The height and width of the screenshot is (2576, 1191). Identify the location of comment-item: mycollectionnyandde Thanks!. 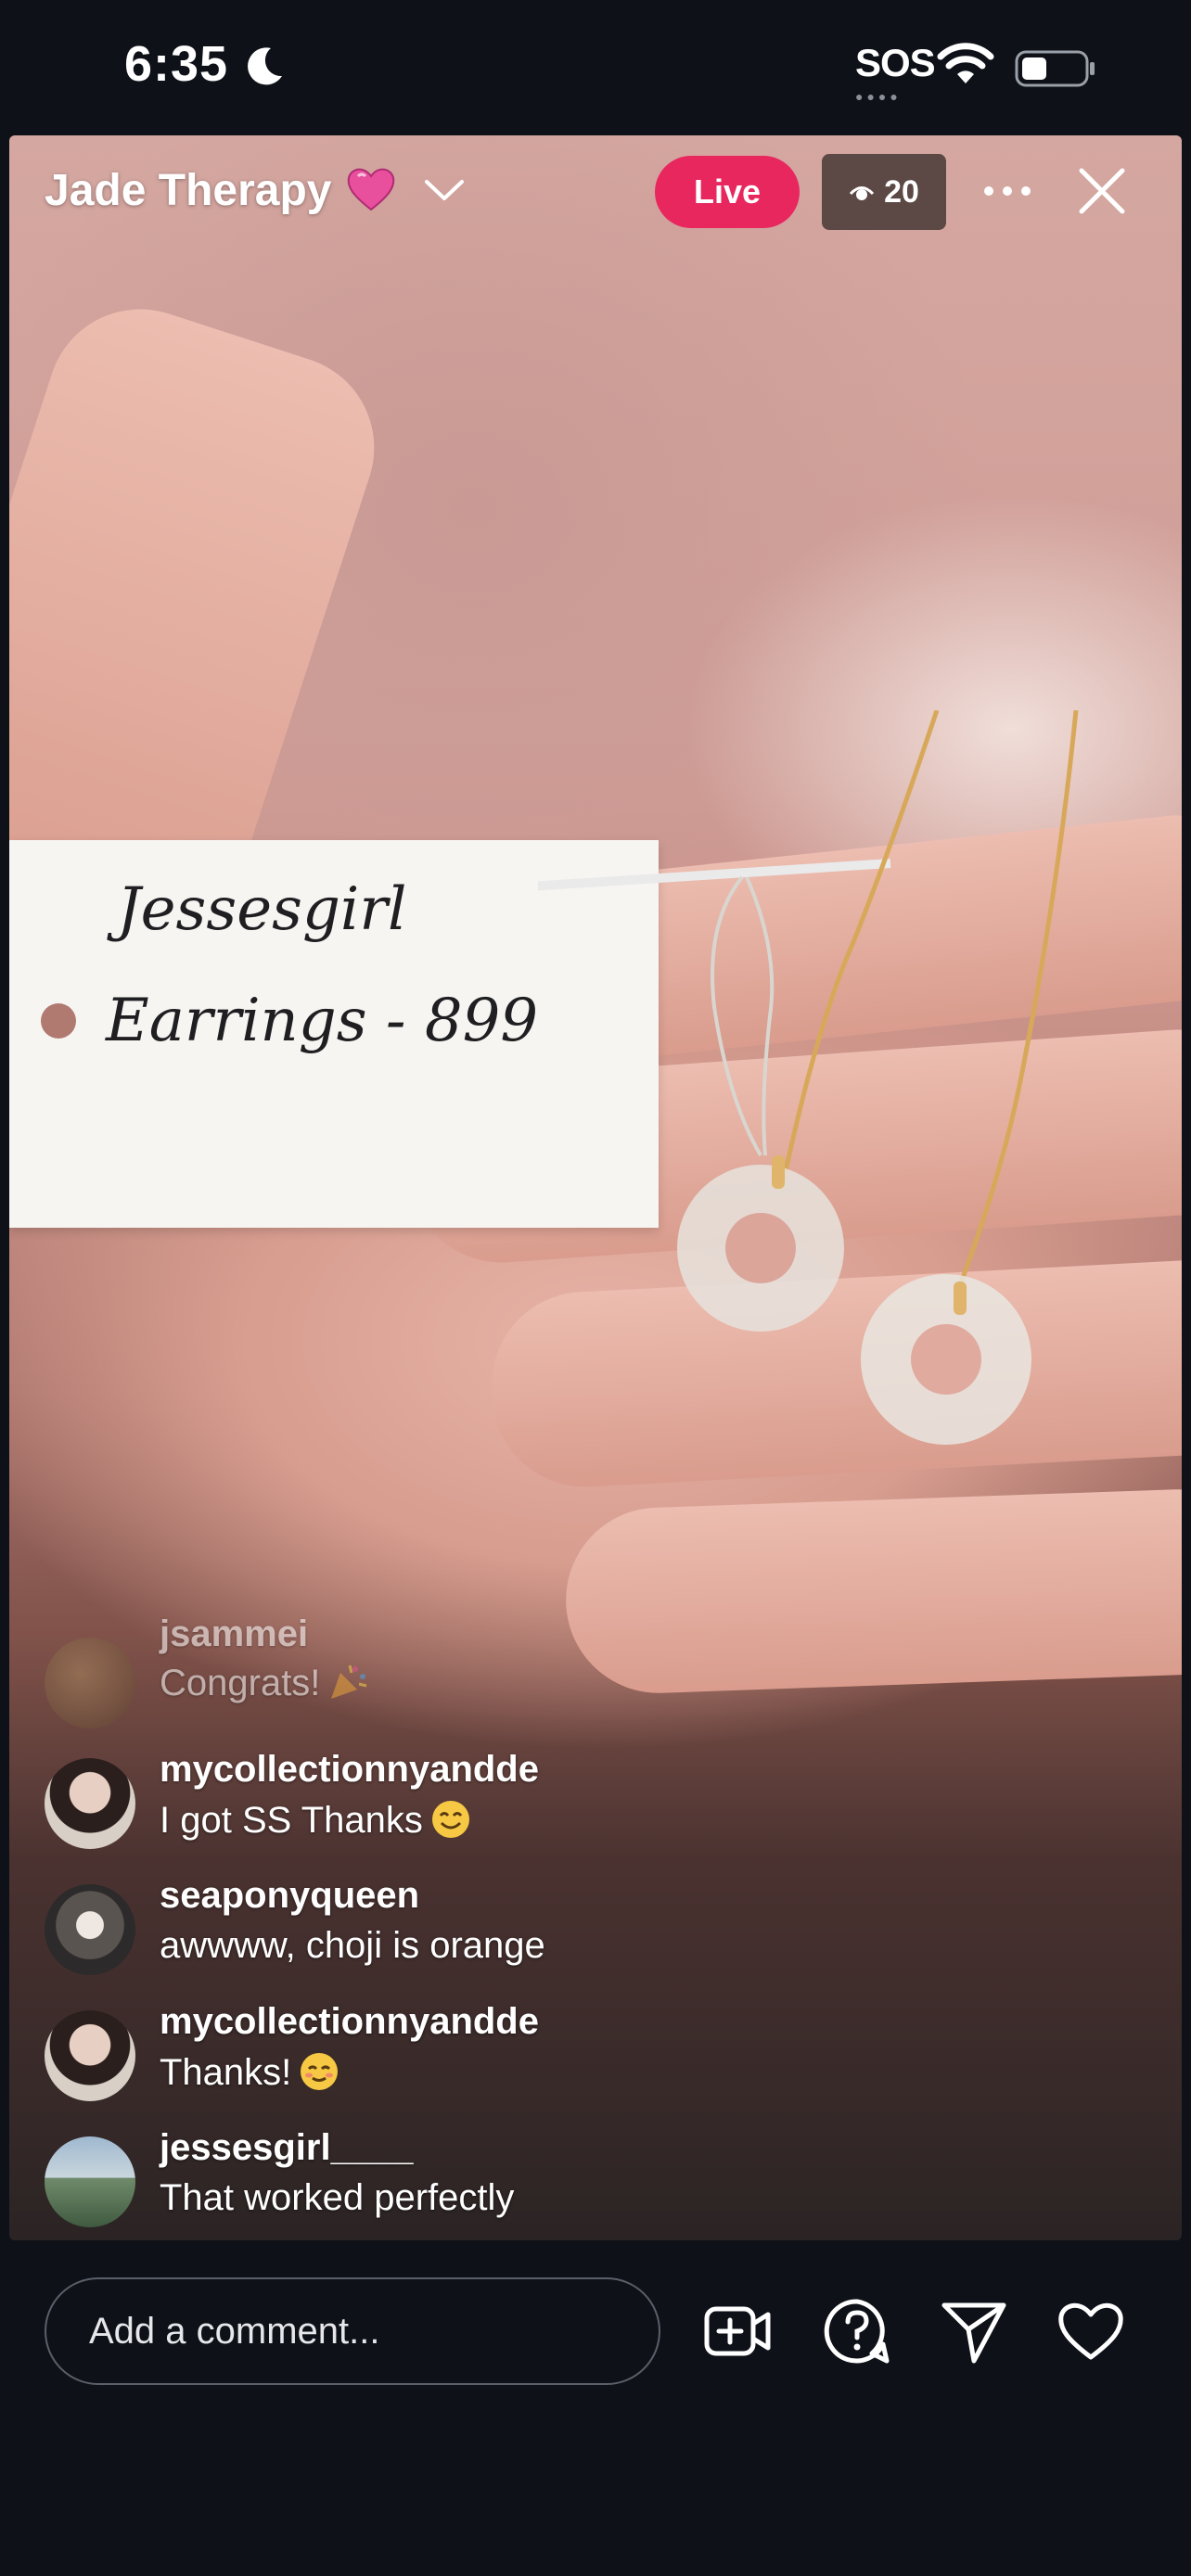
(462, 2053).